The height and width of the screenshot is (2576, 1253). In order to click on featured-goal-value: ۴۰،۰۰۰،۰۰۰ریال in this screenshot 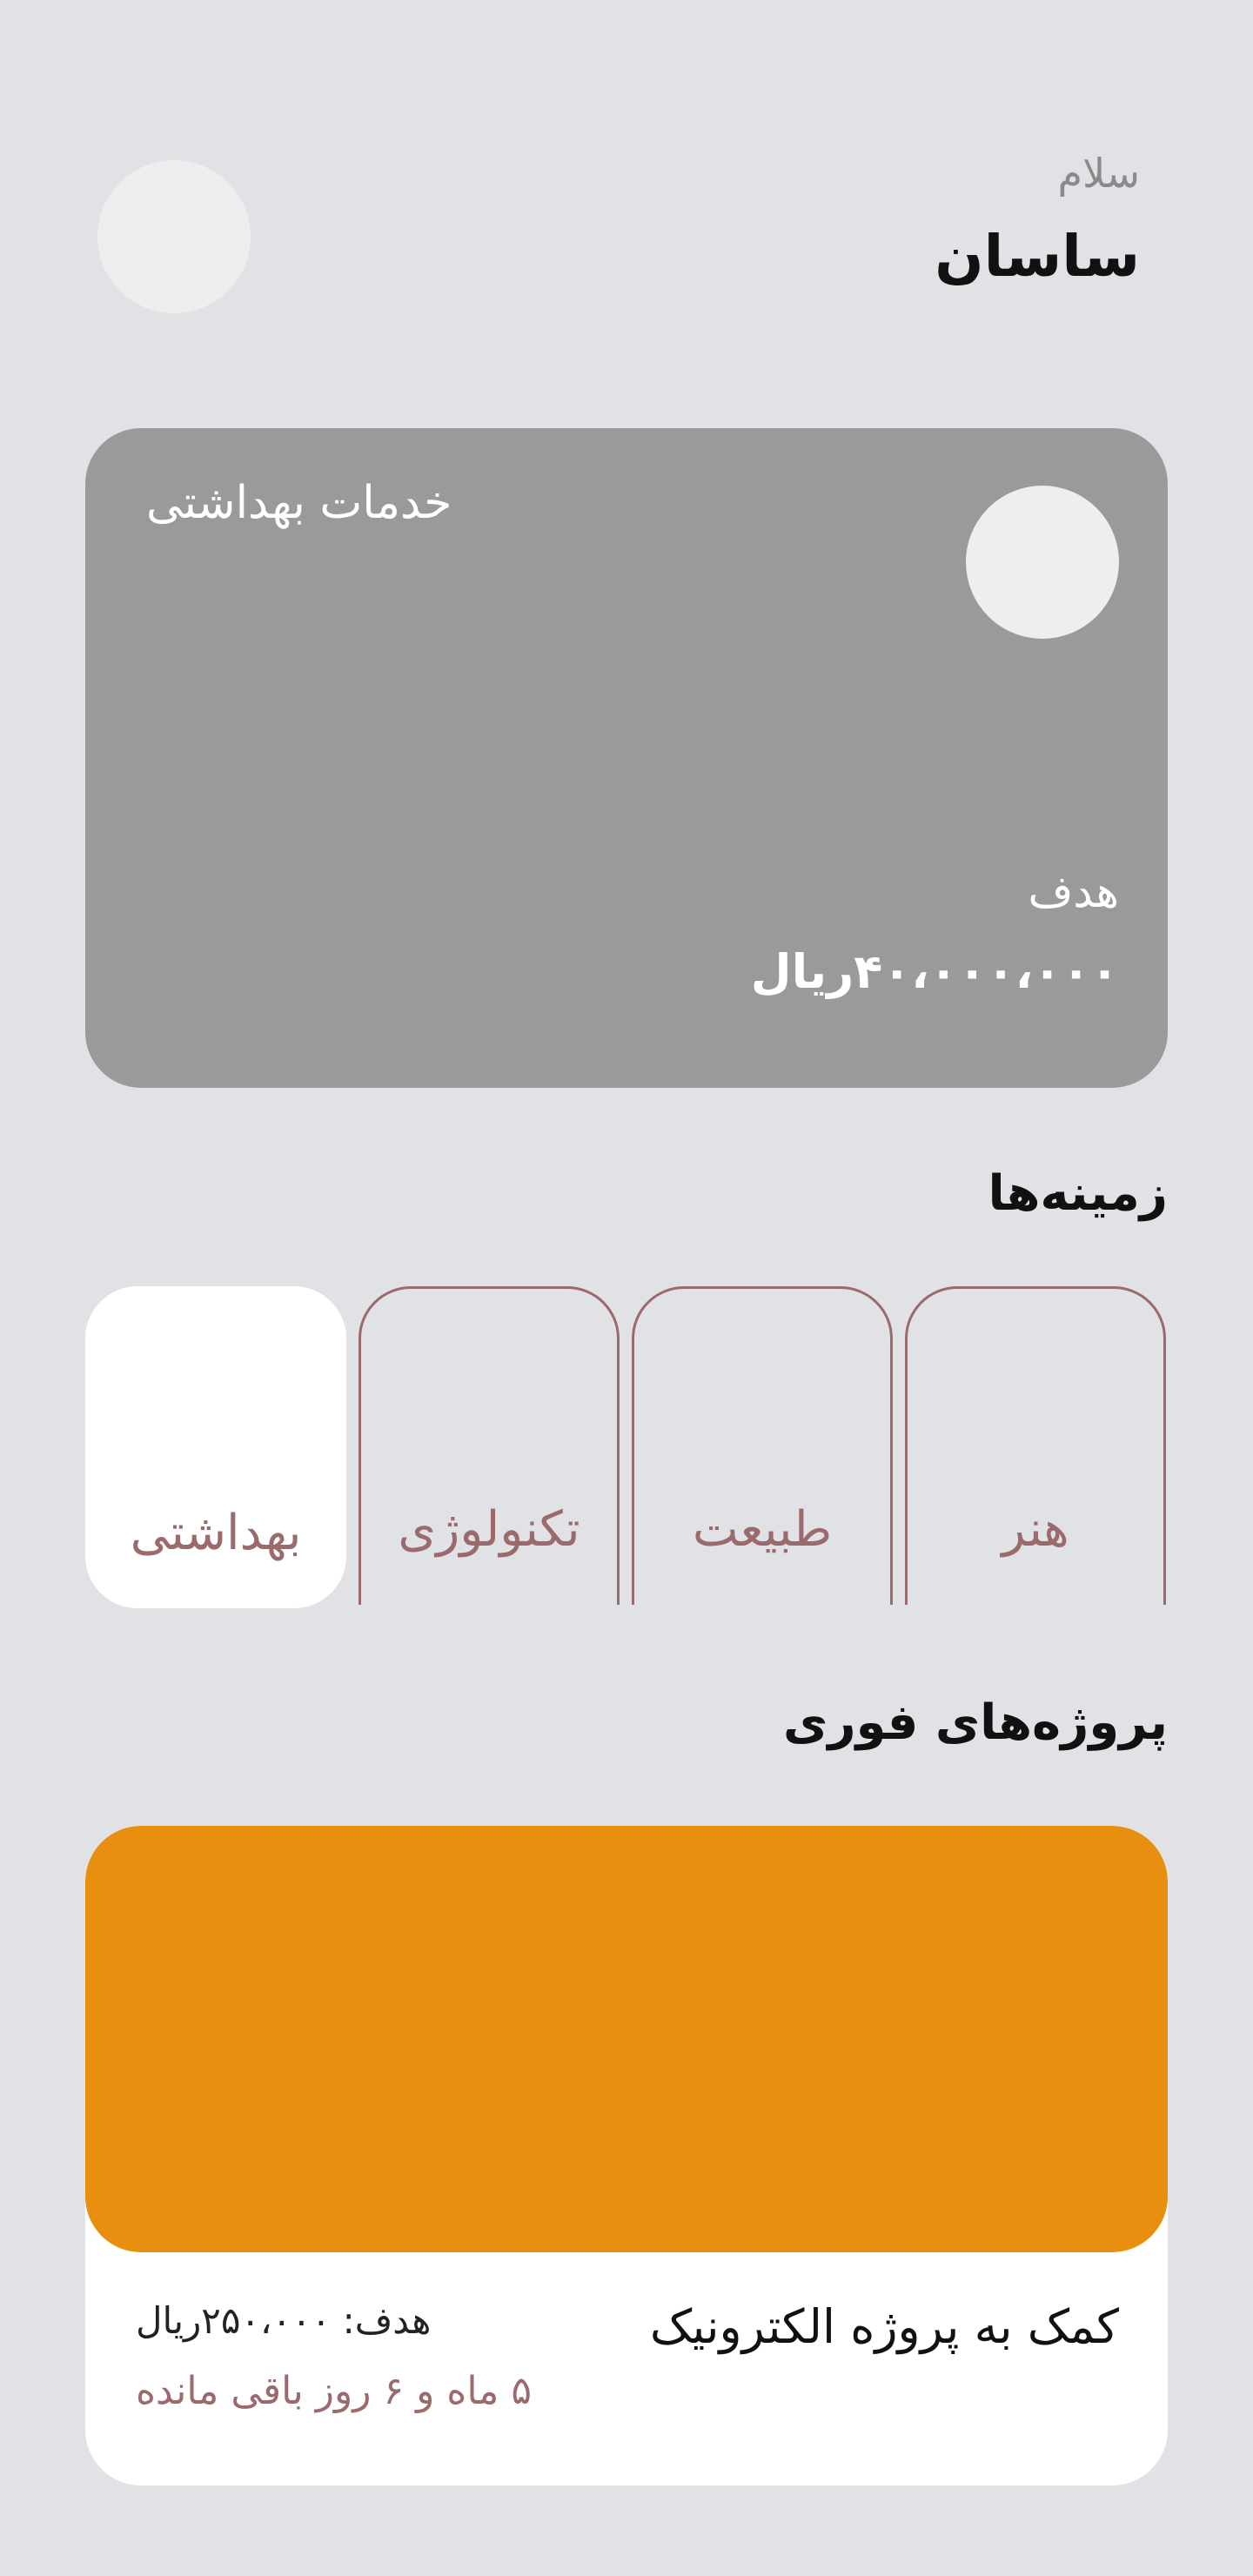, I will do `click(934, 971)`.